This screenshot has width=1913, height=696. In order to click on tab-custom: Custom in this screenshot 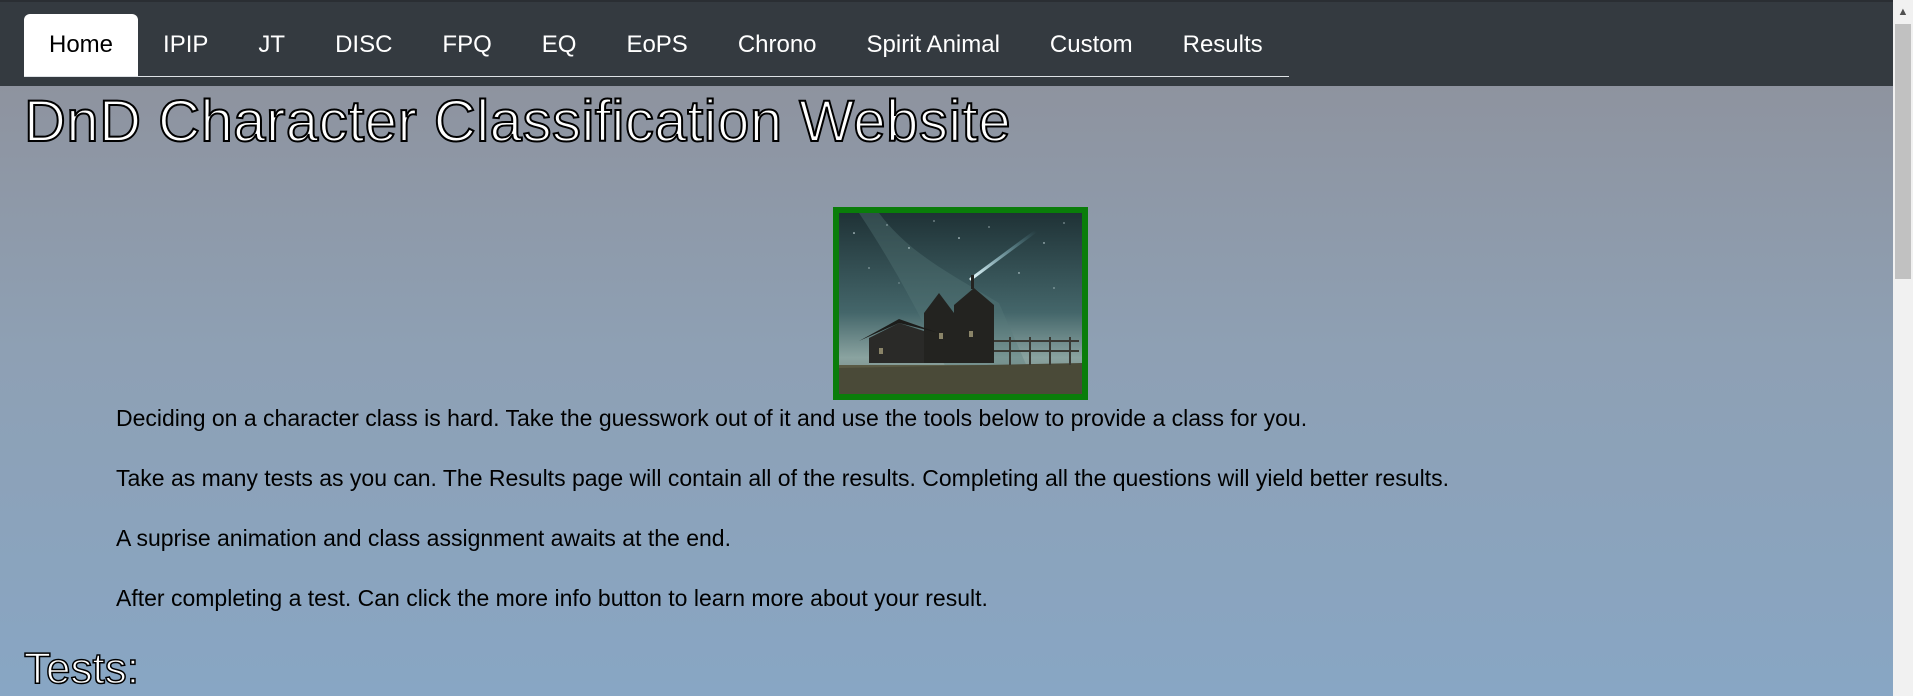, I will do `click(1091, 45)`.